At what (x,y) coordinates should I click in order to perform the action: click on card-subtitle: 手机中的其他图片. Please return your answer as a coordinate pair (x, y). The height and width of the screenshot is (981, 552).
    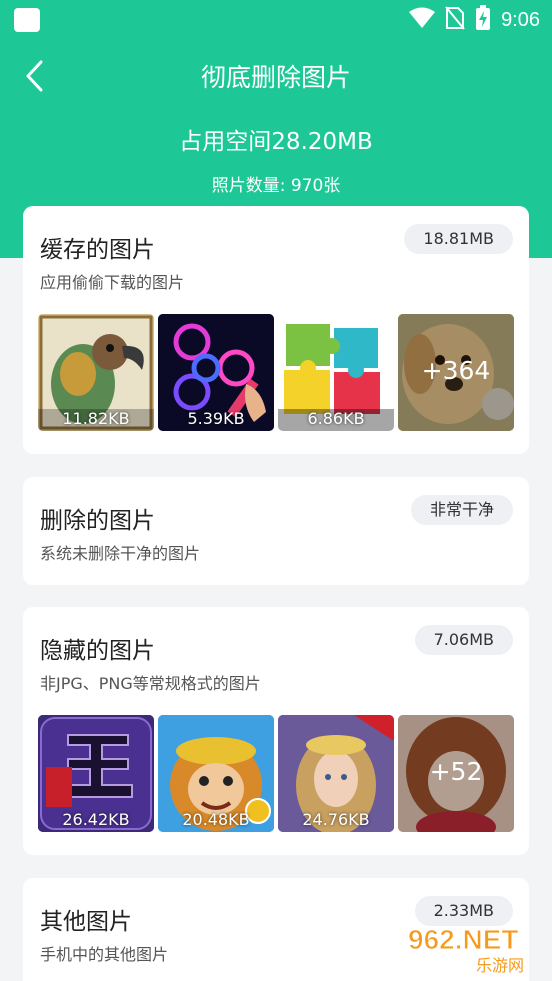
    Looking at the image, I should click on (104, 954).